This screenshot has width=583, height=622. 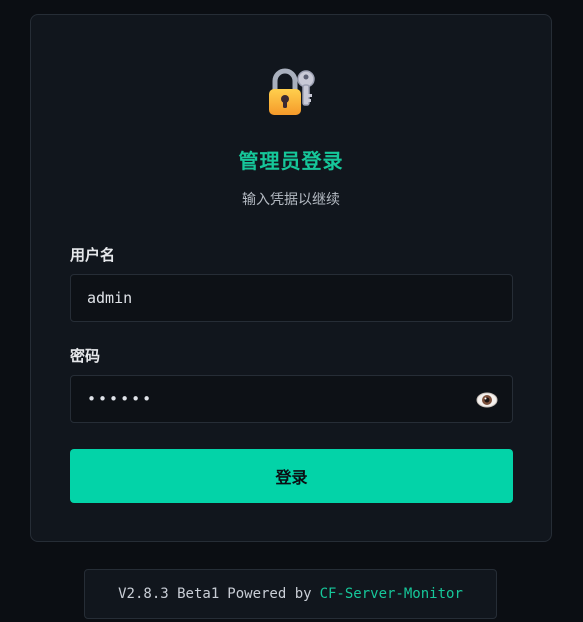 What do you see at coordinates (487, 400) in the screenshot?
I see `eye-icon` at bounding box center [487, 400].